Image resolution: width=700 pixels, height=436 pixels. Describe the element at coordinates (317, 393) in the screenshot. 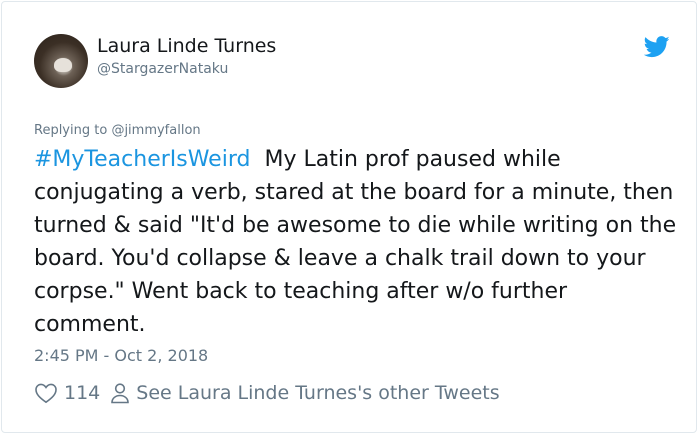

I see `other-tweets-link: See Laura Linde Turnes's other Tweets` at that location.